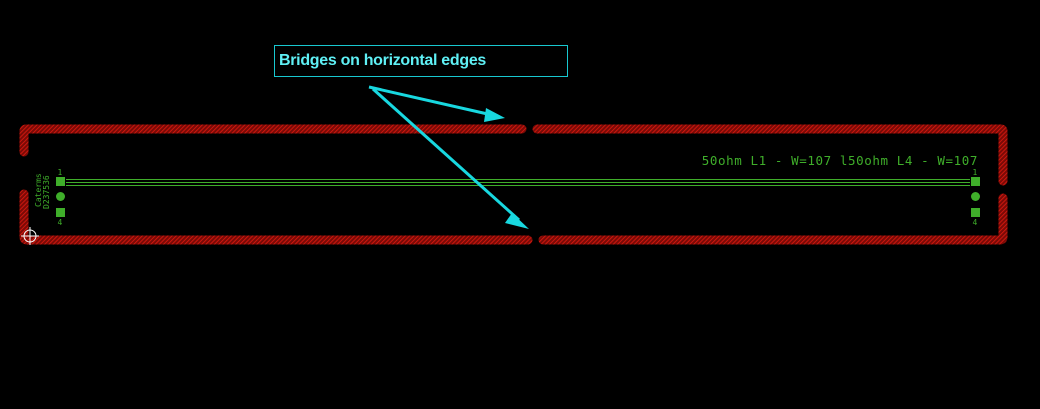  I want to click on left-connector, so click(60, 197).